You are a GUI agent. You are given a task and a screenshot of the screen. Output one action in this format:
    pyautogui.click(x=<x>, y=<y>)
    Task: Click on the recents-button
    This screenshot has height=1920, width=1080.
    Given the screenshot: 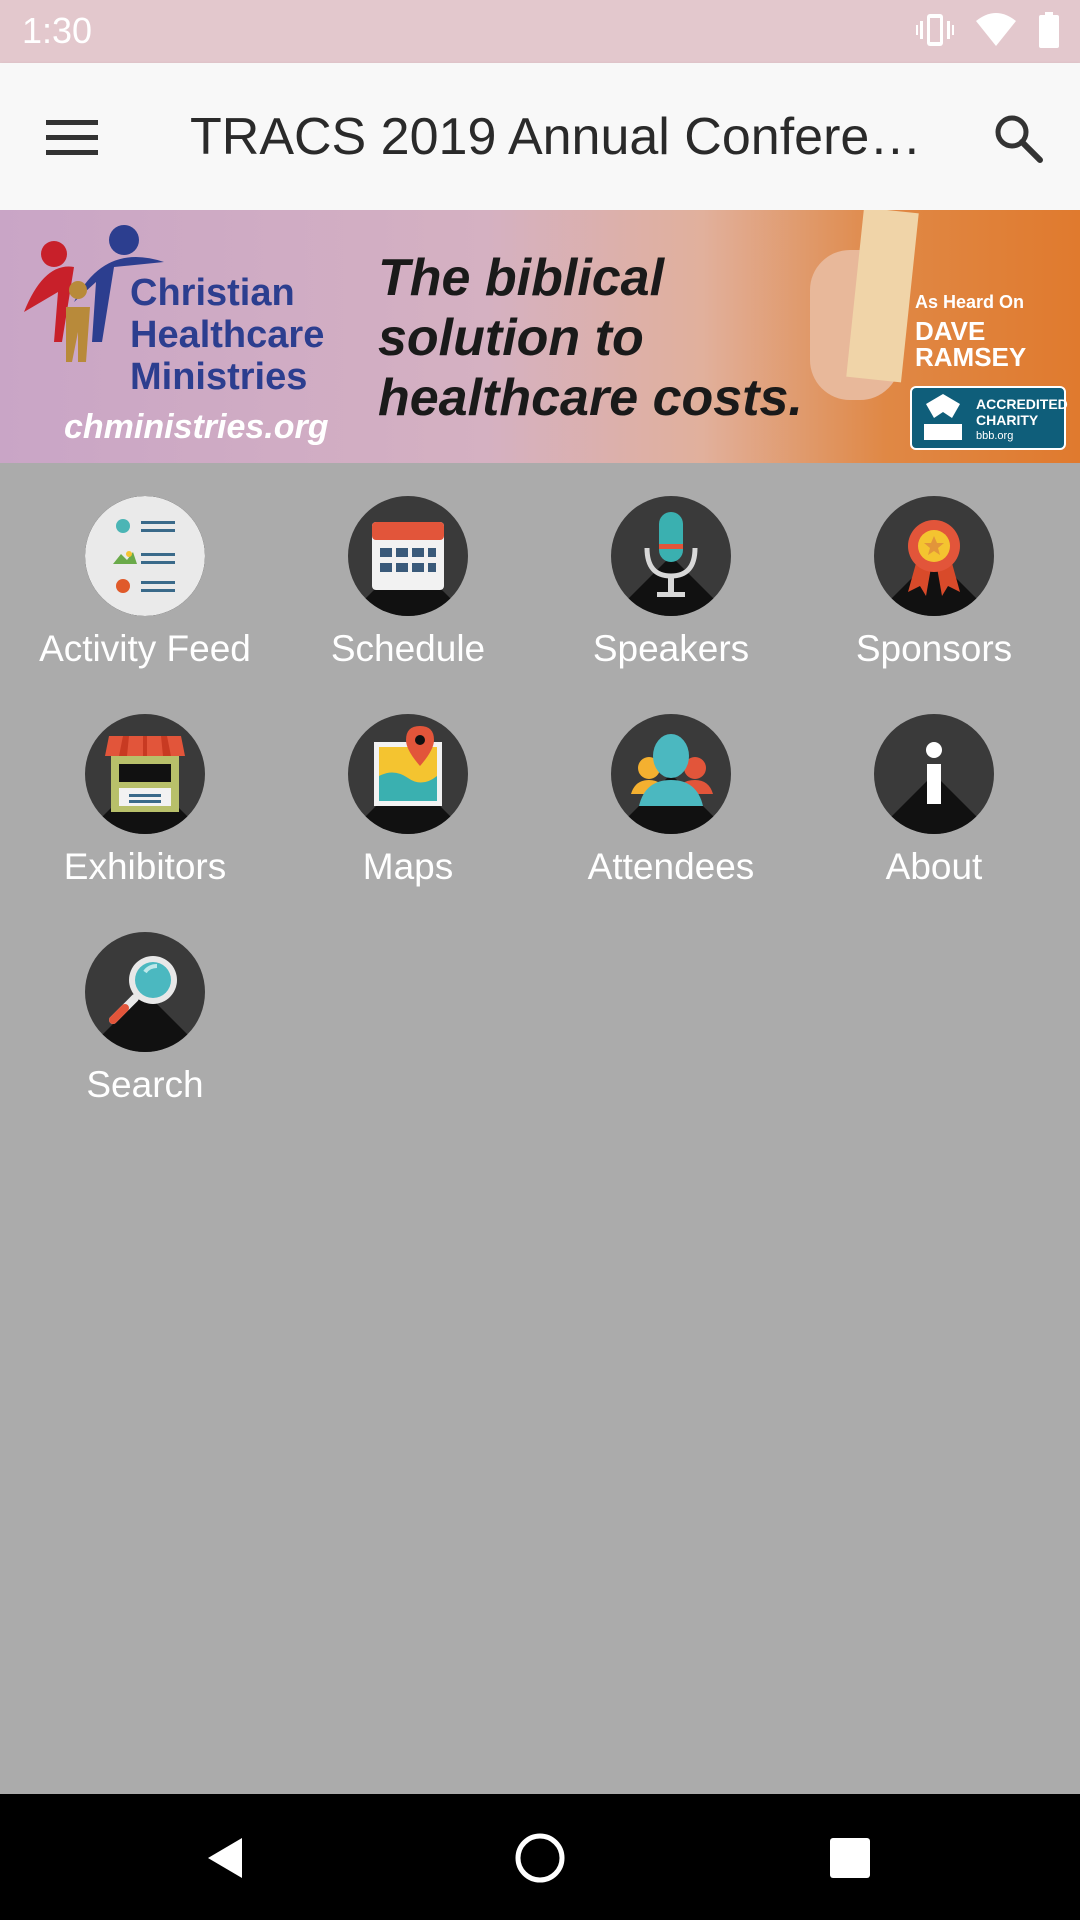 What is the action you would take?
    pyautogui.click(x=850, y=1858)
    